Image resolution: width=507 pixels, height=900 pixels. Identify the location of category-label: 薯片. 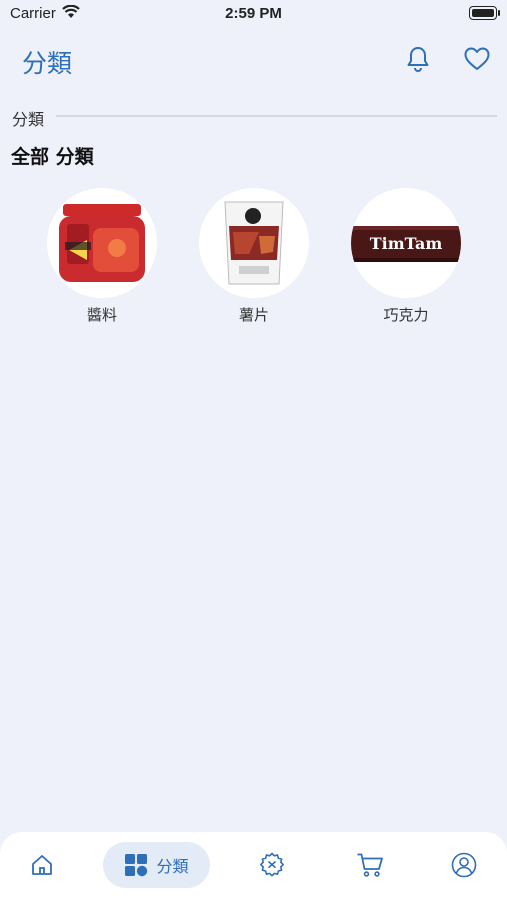
(253, 315).